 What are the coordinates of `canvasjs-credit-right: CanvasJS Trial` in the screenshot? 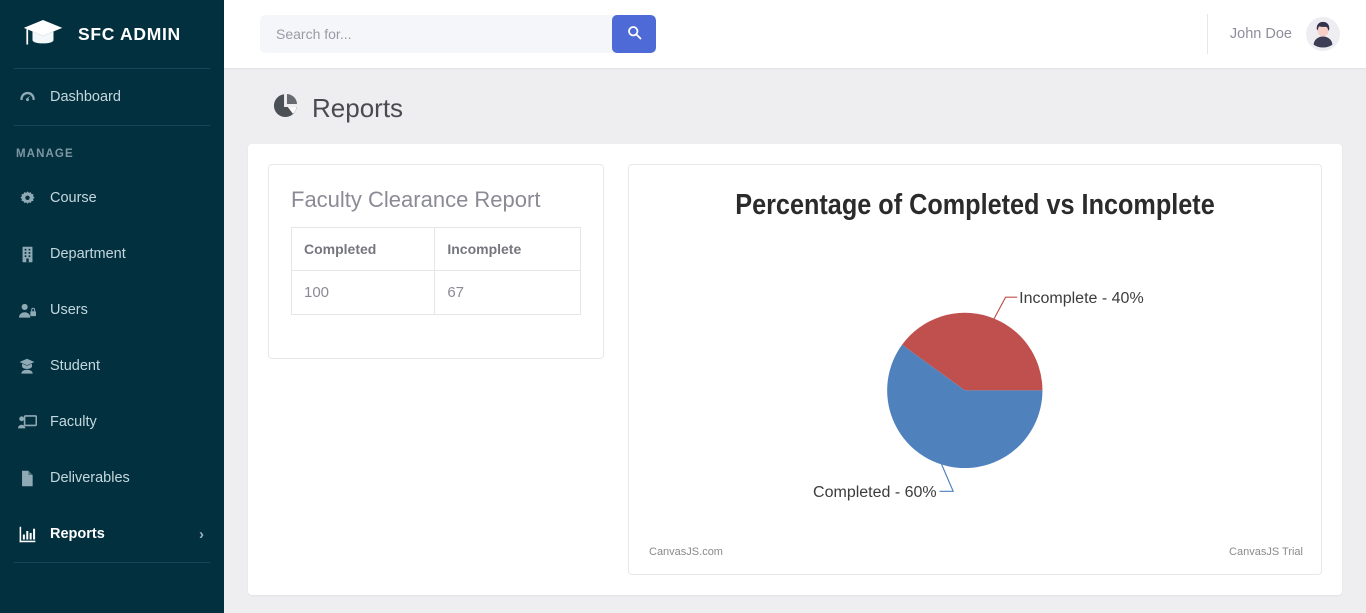 It's located at (1266, 552).